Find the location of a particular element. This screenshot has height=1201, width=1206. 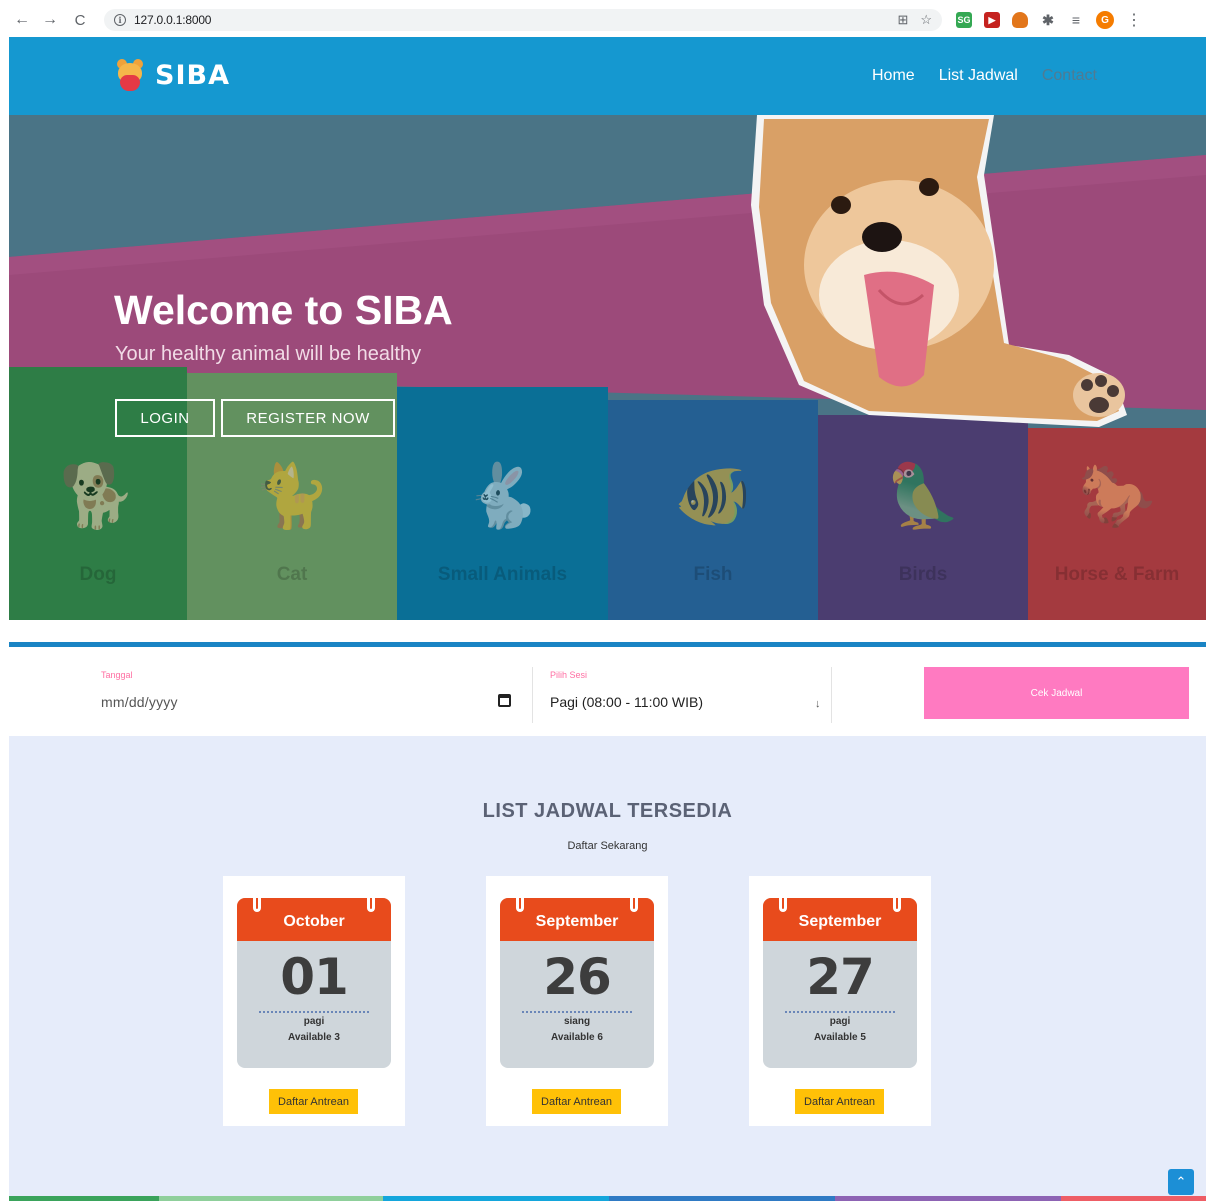

calendar-icon: October 01 pagi Available 3 is located at coordinates (314, 983).